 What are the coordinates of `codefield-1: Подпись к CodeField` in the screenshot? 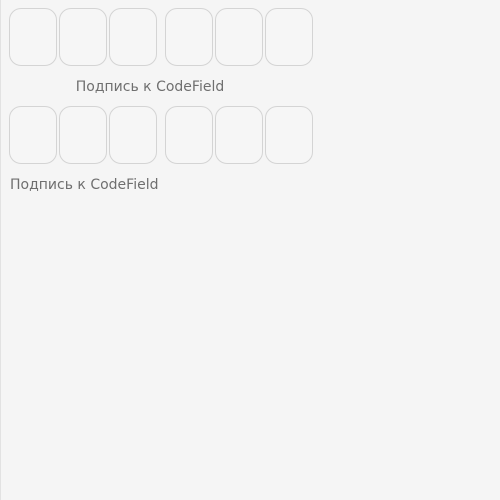 It's located at (161, 52).